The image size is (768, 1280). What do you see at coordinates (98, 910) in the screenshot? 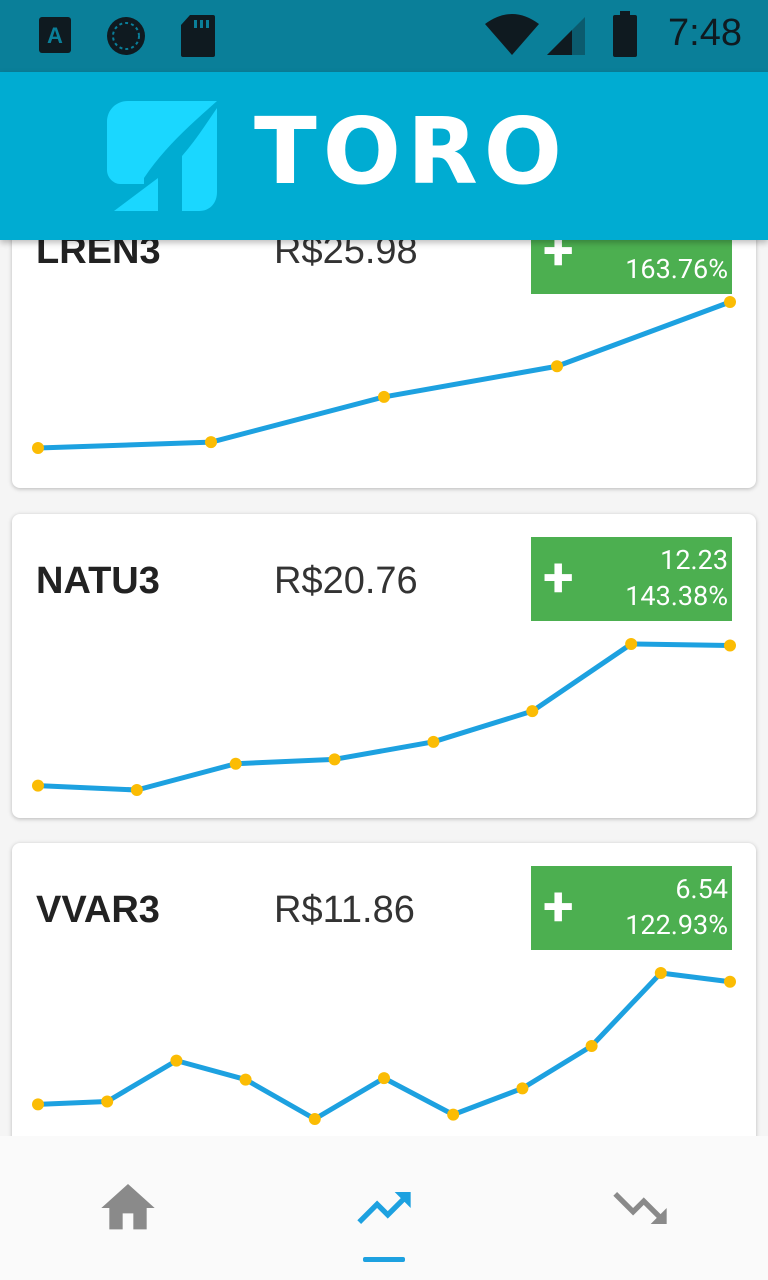
I see `stock-ticker: VVAR3` at bounding box center [98, 910].